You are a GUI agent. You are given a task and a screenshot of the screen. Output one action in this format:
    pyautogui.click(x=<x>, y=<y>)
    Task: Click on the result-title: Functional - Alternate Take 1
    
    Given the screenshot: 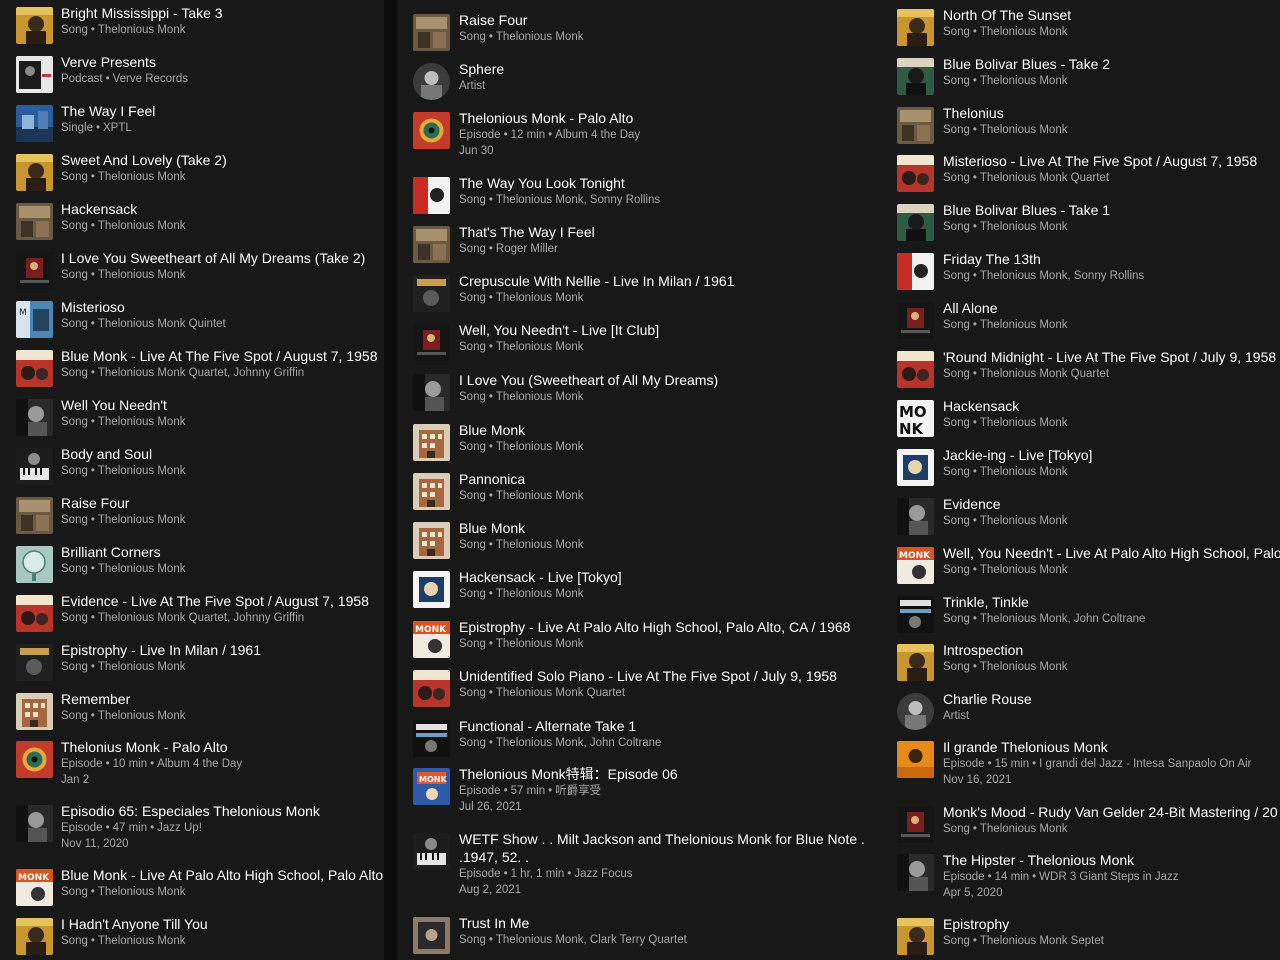 What is the action you would take?
    pyautogui.click(x=671, y=726)
    